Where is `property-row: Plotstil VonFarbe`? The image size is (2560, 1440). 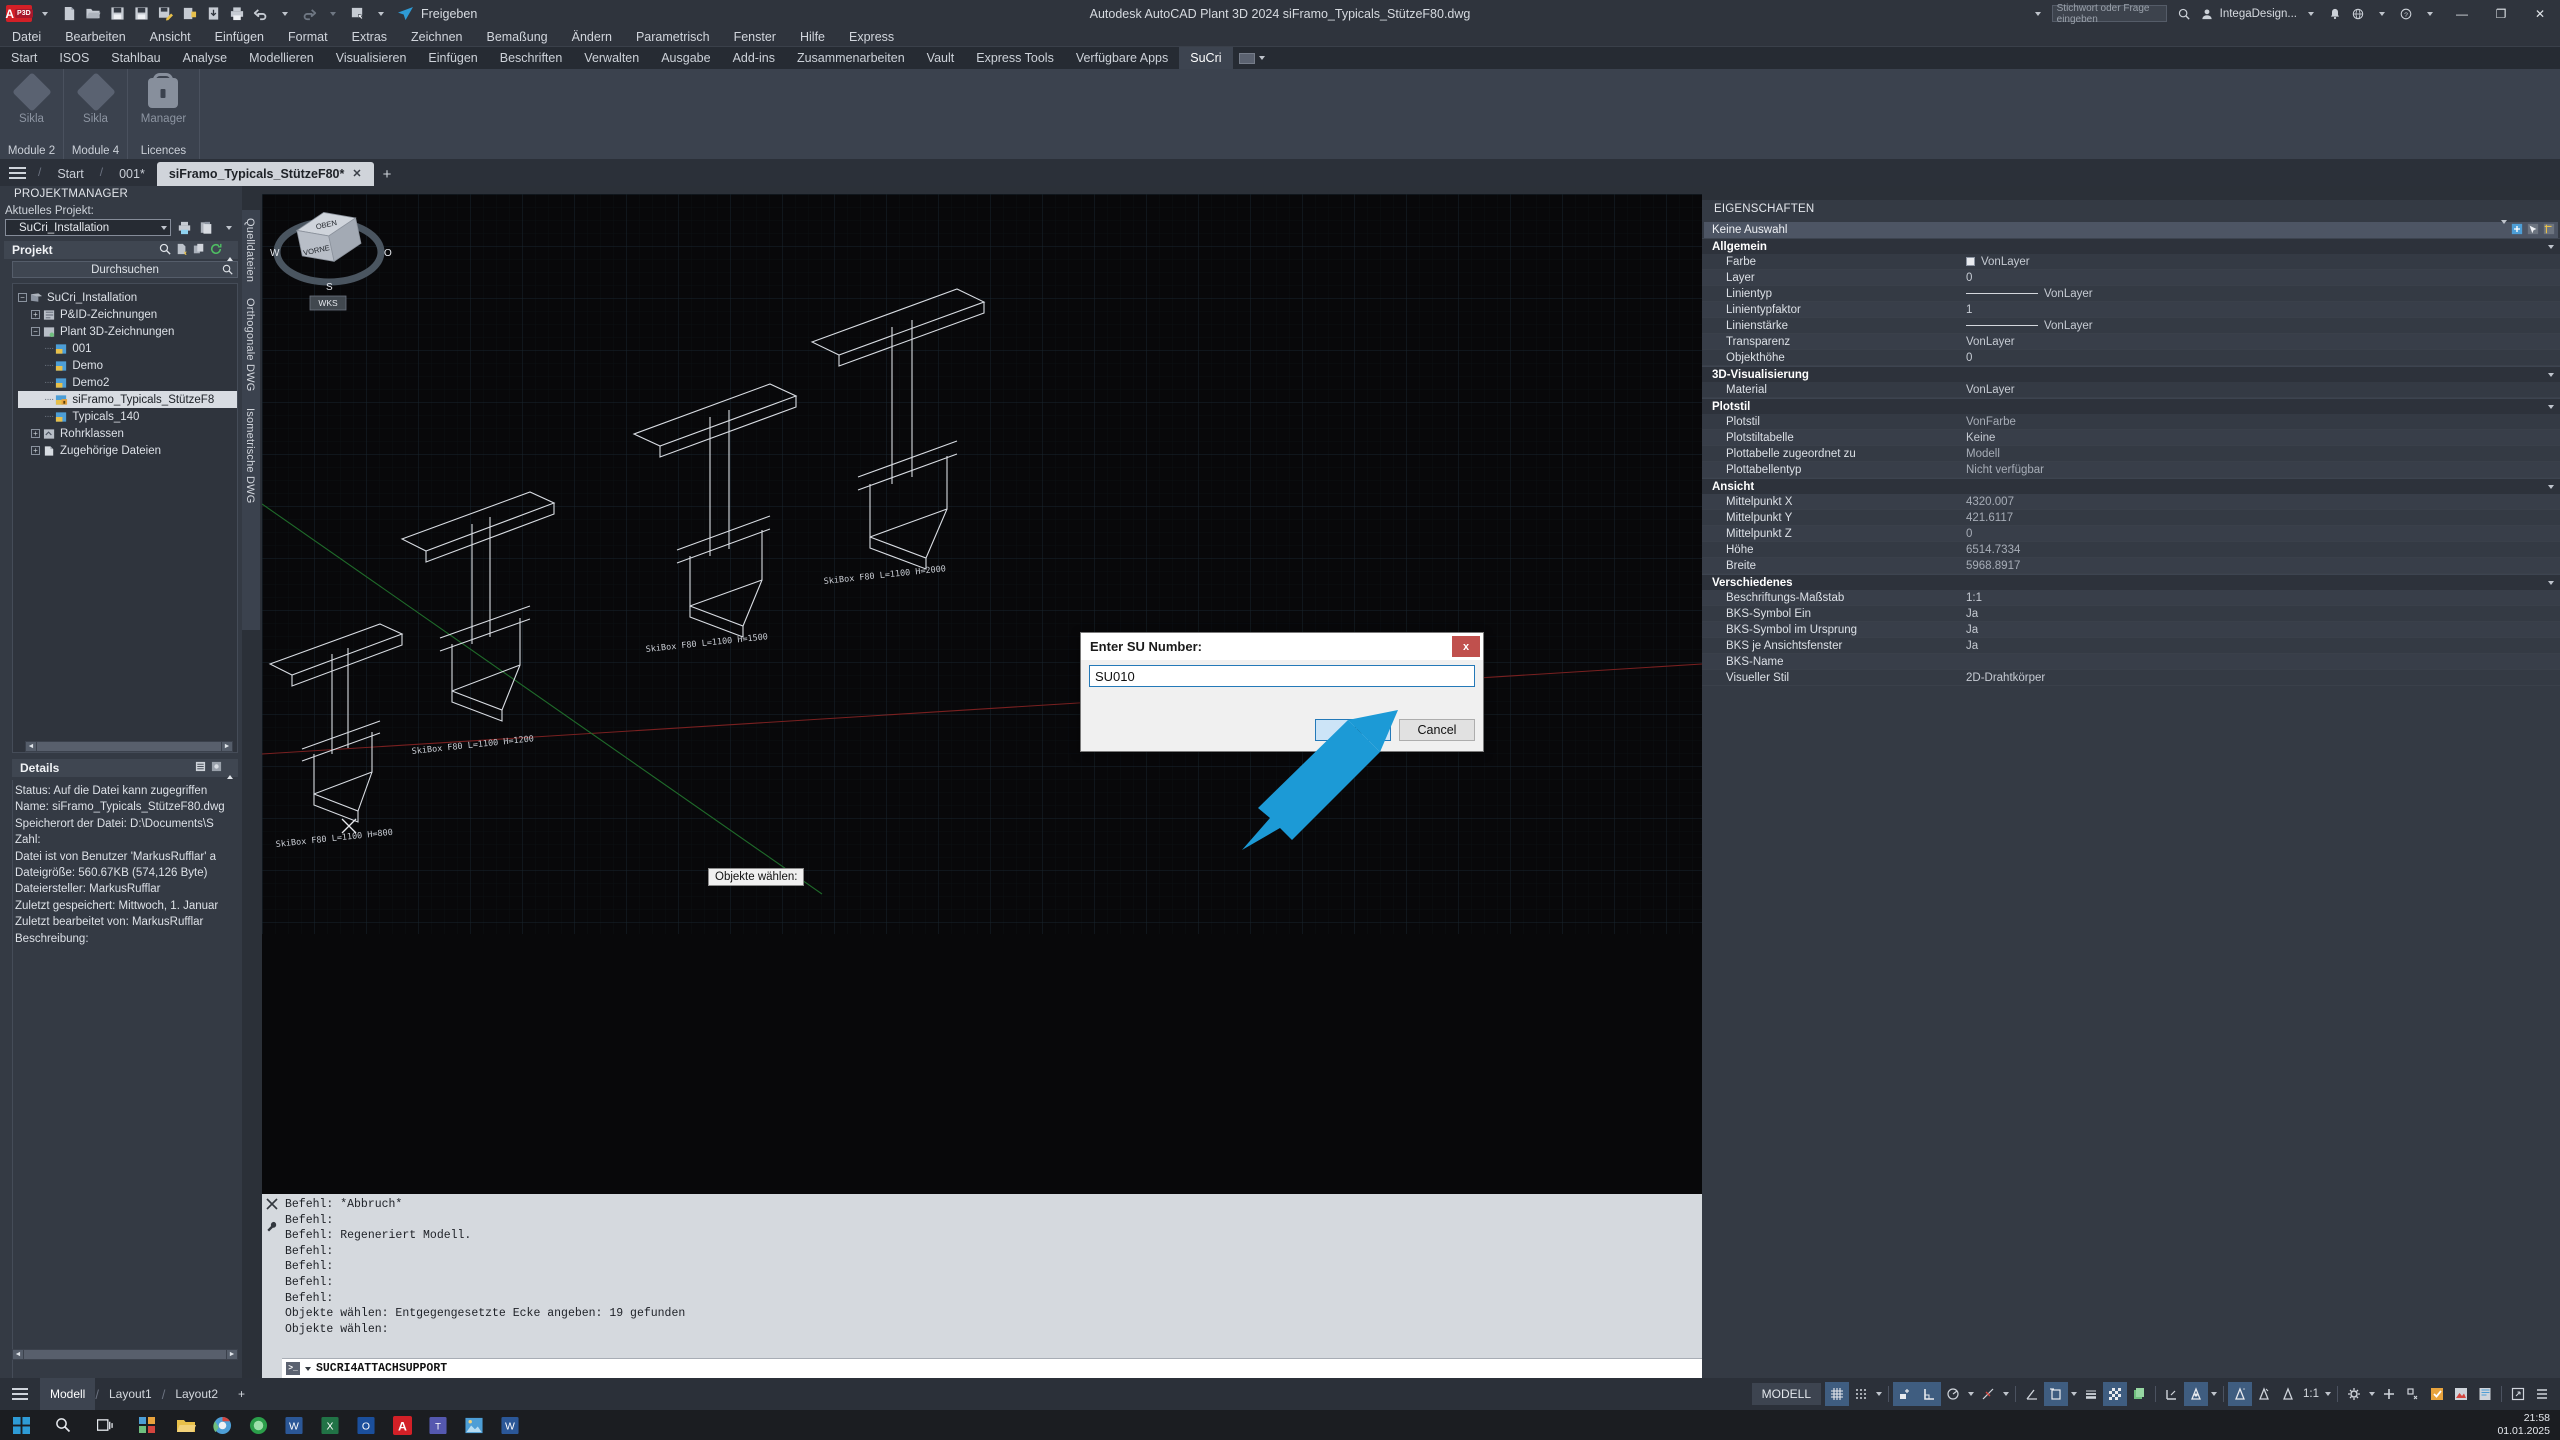
property-row: Plotstil VonFarbe is located at coordinates (2131, 422).